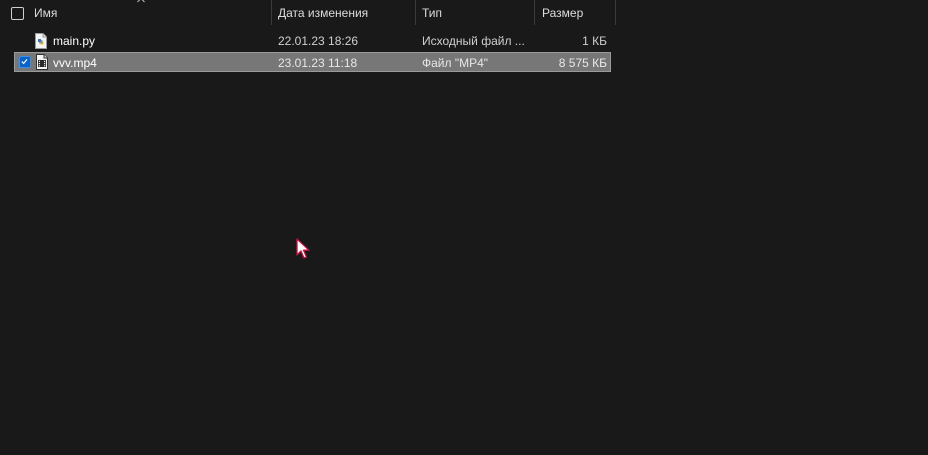 This screenshot has height=455, width=928. I want to click on file-type: Файл "MP4", so click(455, 63).